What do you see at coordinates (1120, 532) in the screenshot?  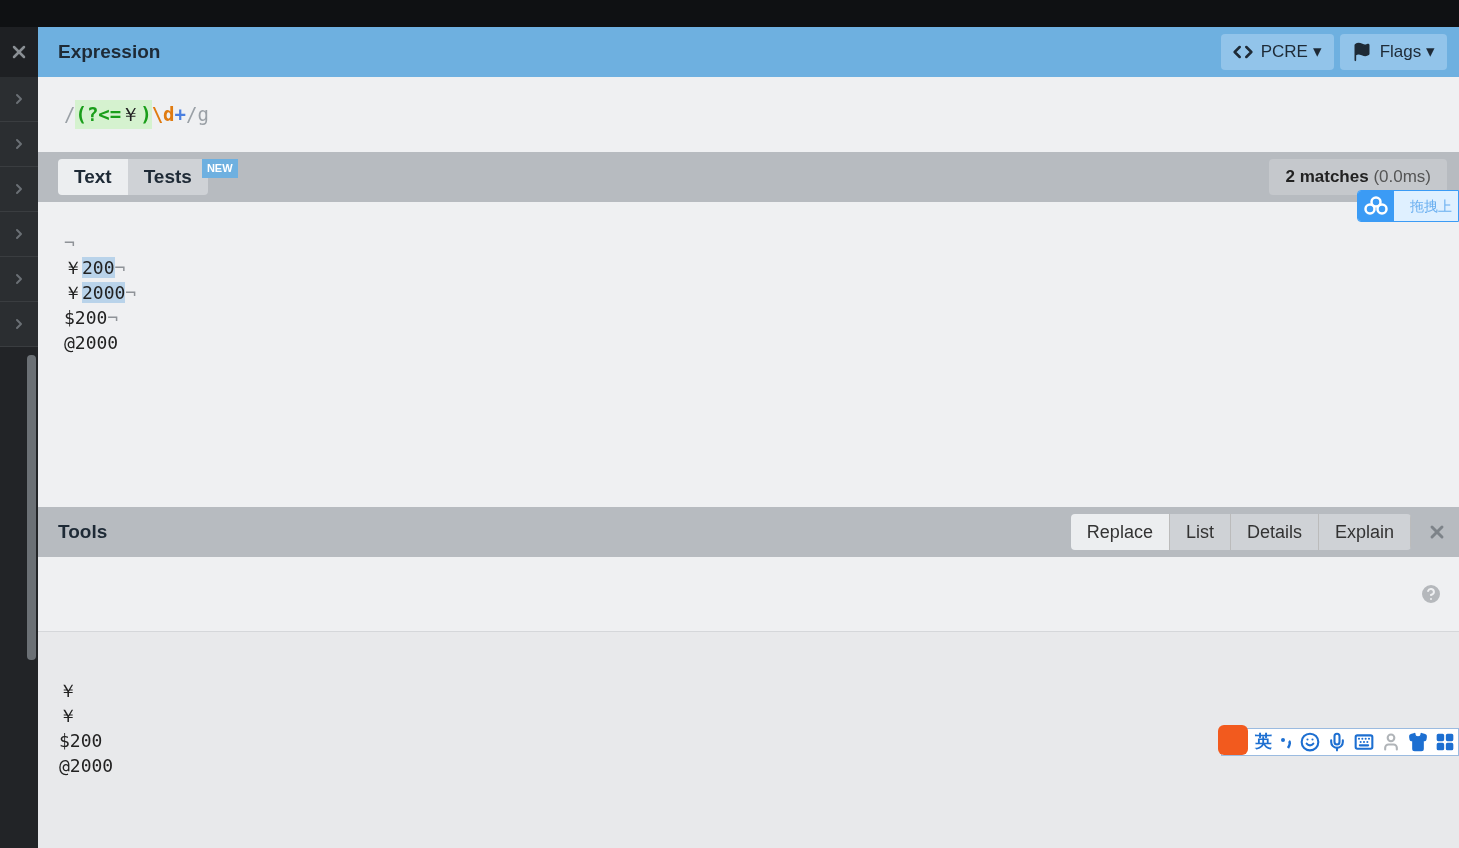 I see `tool-tab: Replace` at bounding box center [1120, 532].